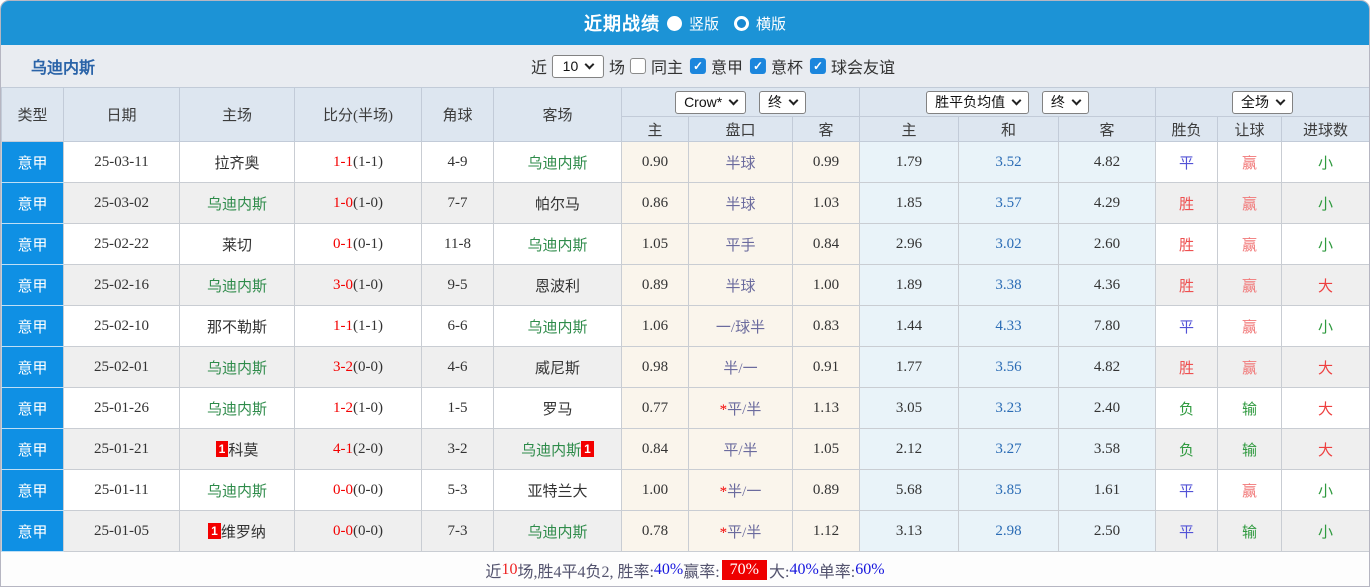 The height and width of the screenshot is (587, 1370). I want to click on eu-home-odds-cell: 5.68, so click(909, 490).